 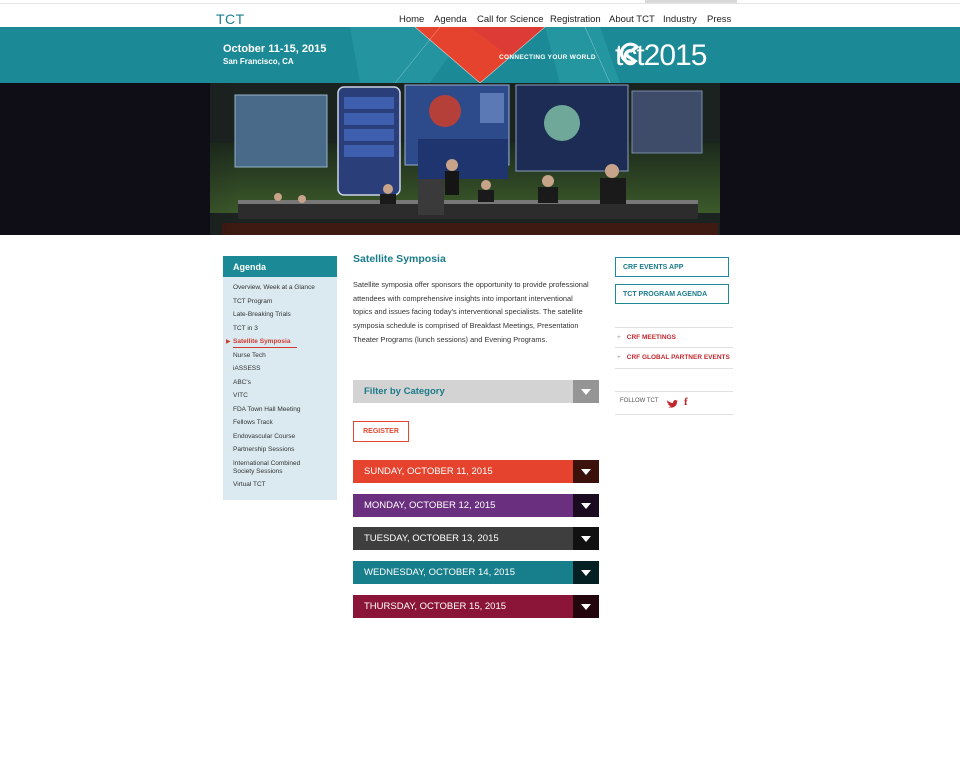 I want to click on sidebar-heading: Agenda, so click(x=280, y=266).